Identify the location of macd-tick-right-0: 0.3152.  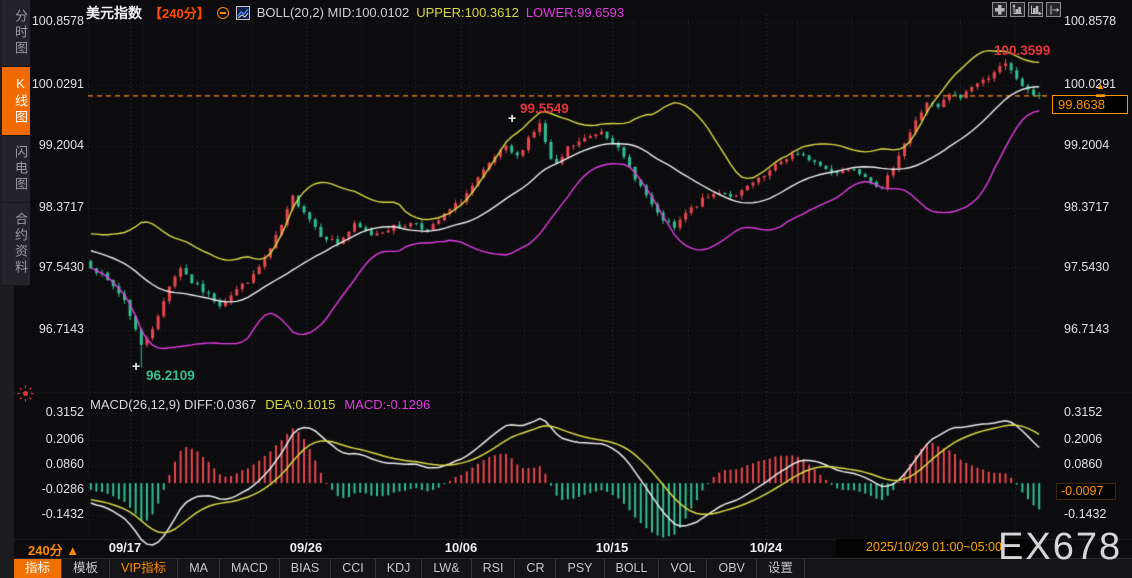
(1083, 412).